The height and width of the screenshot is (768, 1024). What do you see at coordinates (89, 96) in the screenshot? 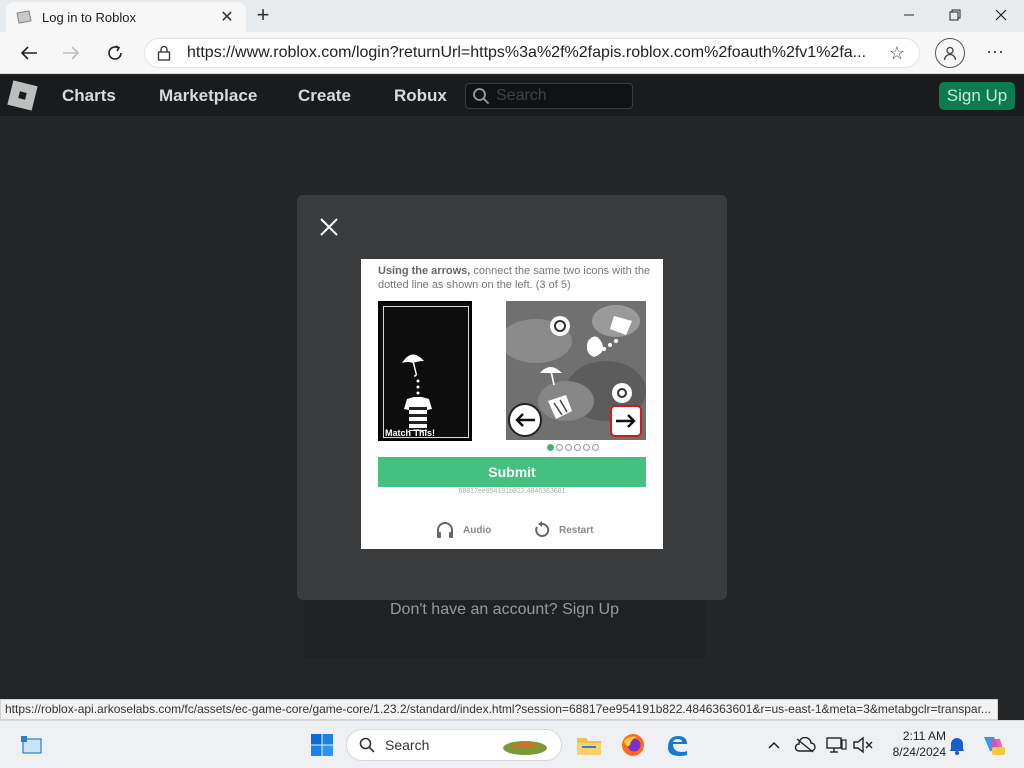
I see `nav-charts: Charts` at bounding box center [89, 96].